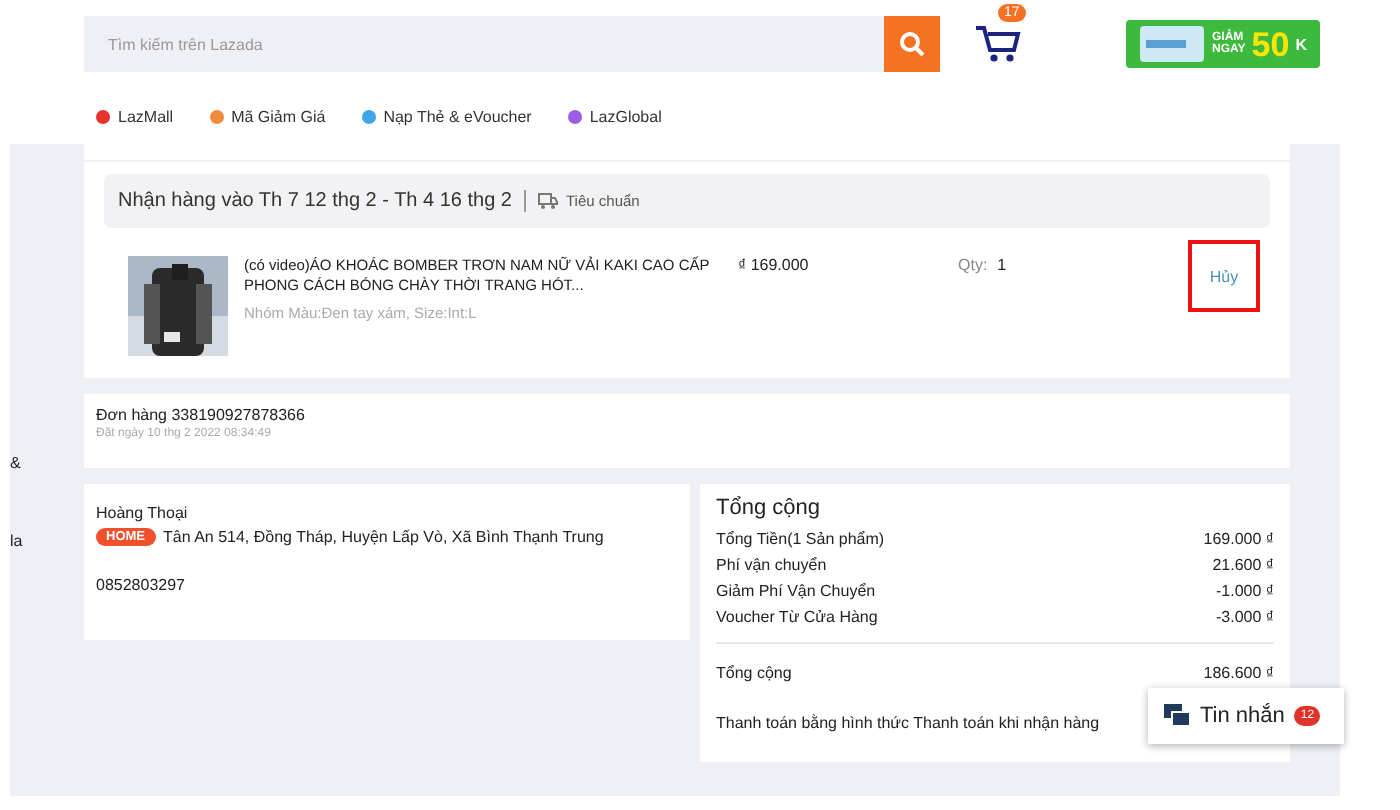  I want to click on payment-method: Thanh toán bằng hình thức Thanh toán khi nhận hàng, so click(908, 723).